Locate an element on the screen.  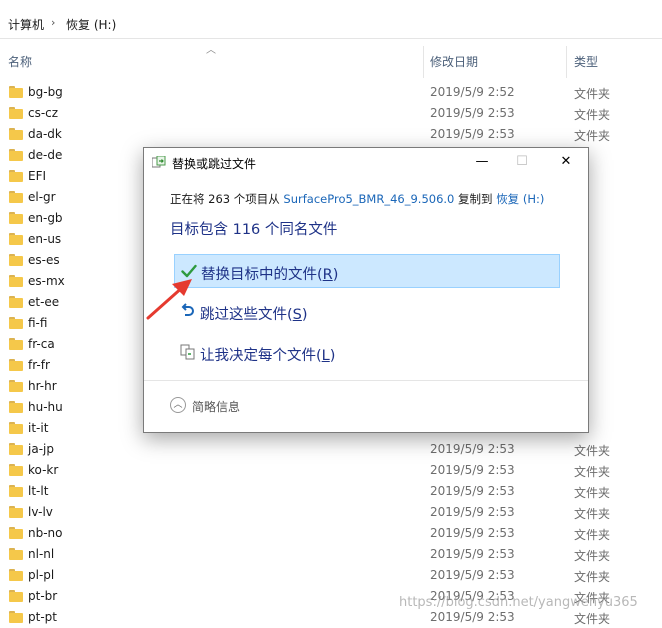
collapse-chevron-icon: ︿ is located at coordinates (178, 405).